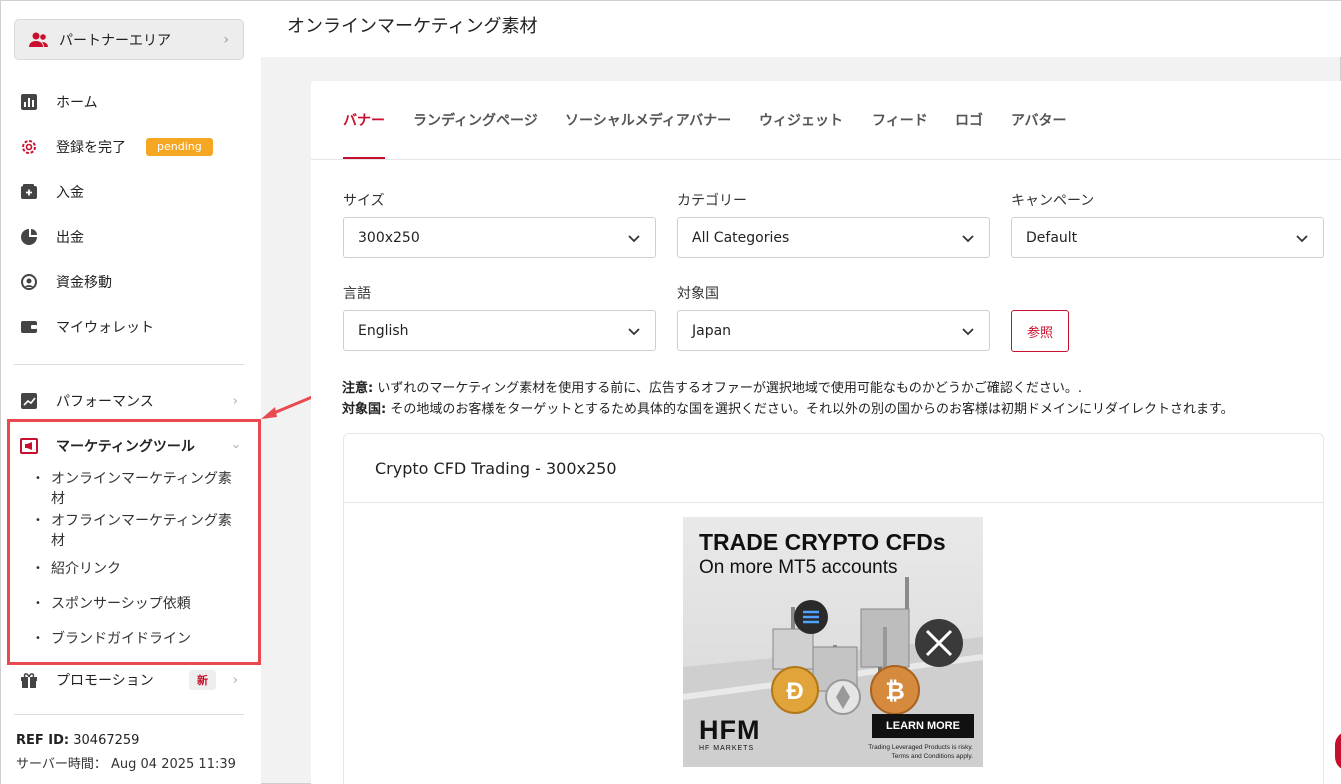 Image resolution: width=1341 pixels, height=784 pixels. What do you see at coordinates (357, 294) in the screenshot?
I see `language-label: 言語` at bounding box center [357, 294].